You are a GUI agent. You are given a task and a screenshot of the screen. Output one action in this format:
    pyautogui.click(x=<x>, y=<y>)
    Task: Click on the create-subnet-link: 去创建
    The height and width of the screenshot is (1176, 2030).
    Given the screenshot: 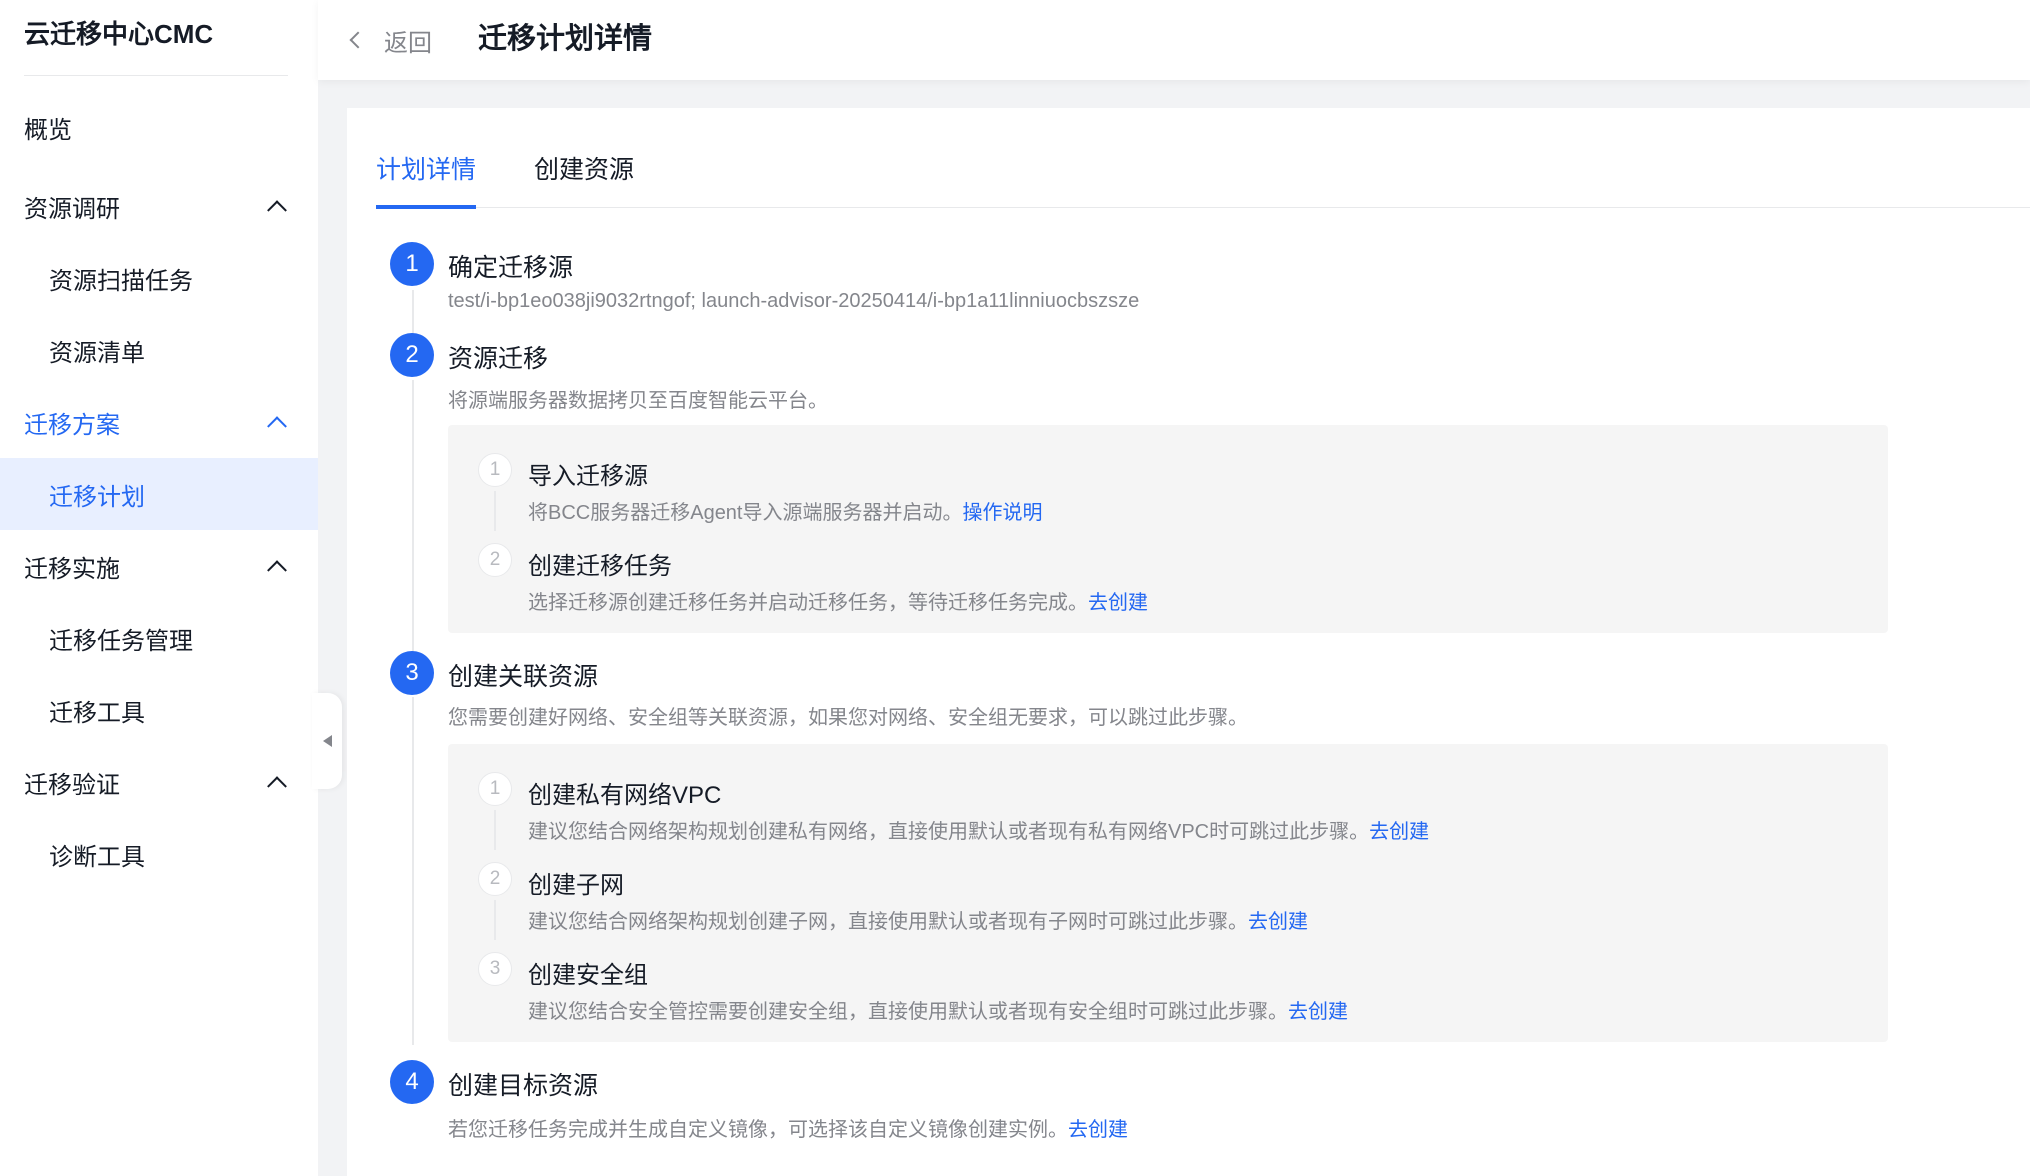 What is the action you would take?
    pyautogui.click(x=1278, y=922)
    